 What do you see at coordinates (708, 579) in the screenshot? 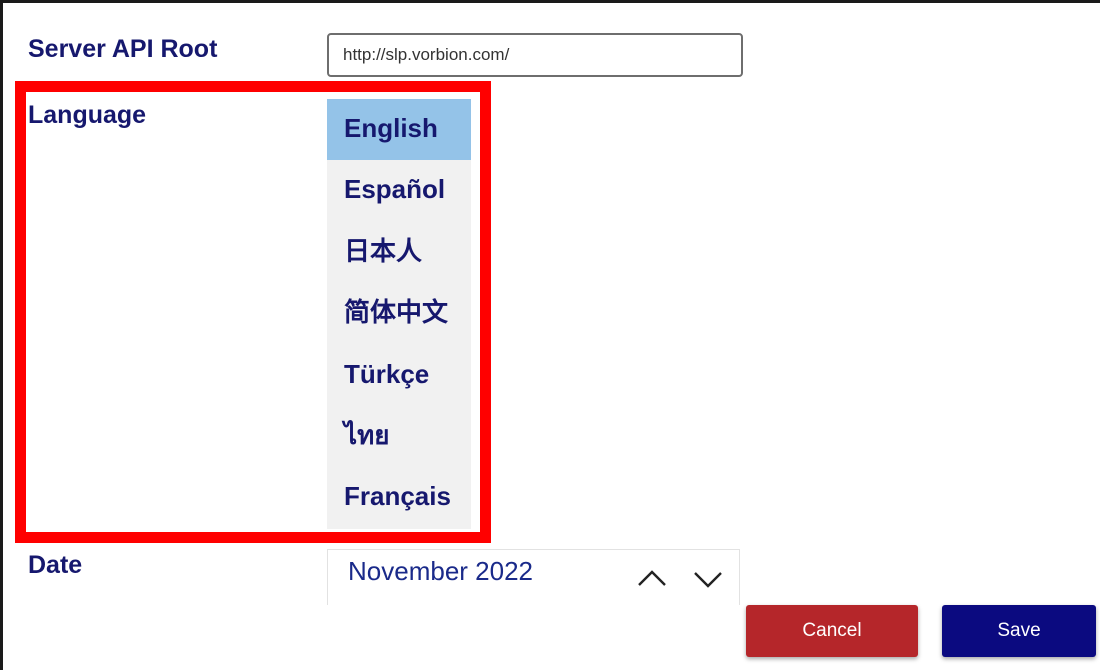
I see `chevron-down-icon` at bounding box center [708, 579].